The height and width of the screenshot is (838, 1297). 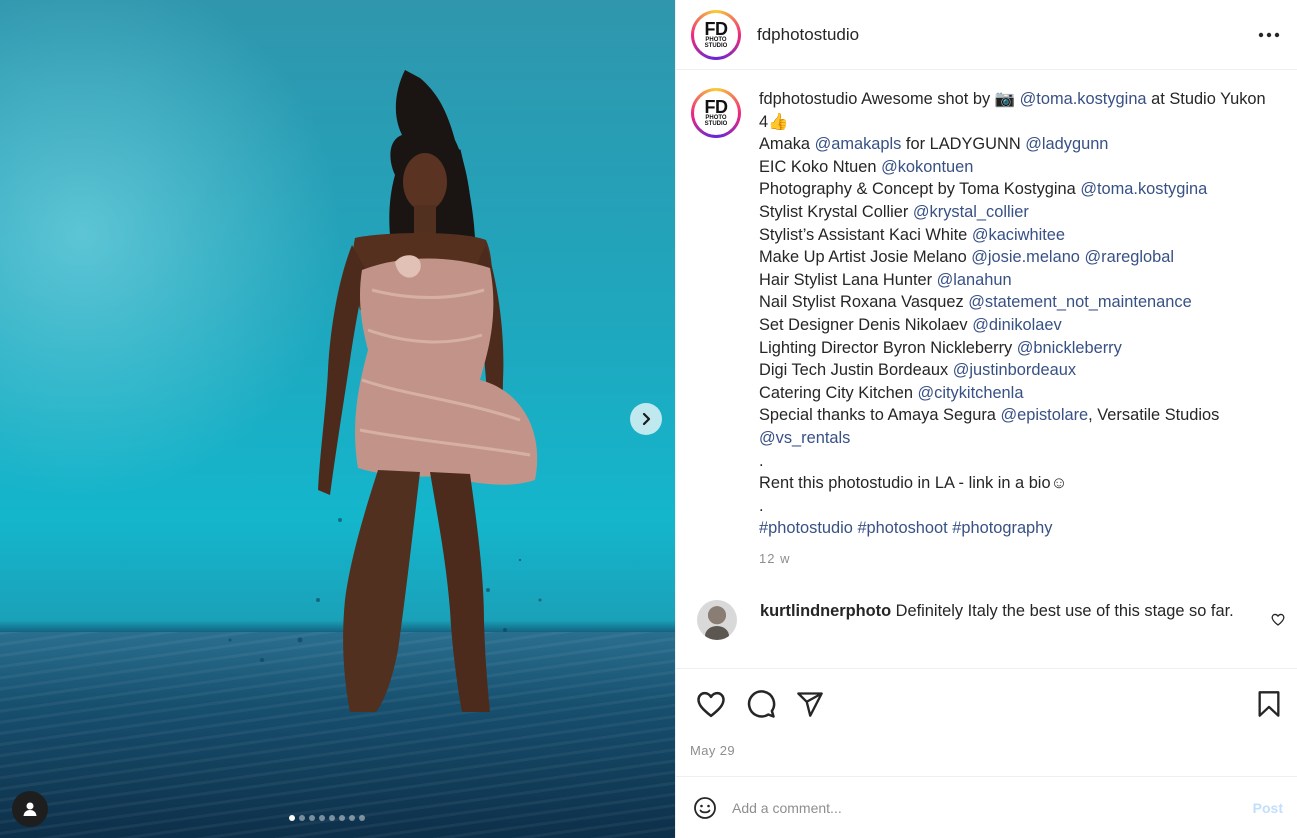 I want to click on mention-link: @citykitchenla, so click(x=971, y=393).